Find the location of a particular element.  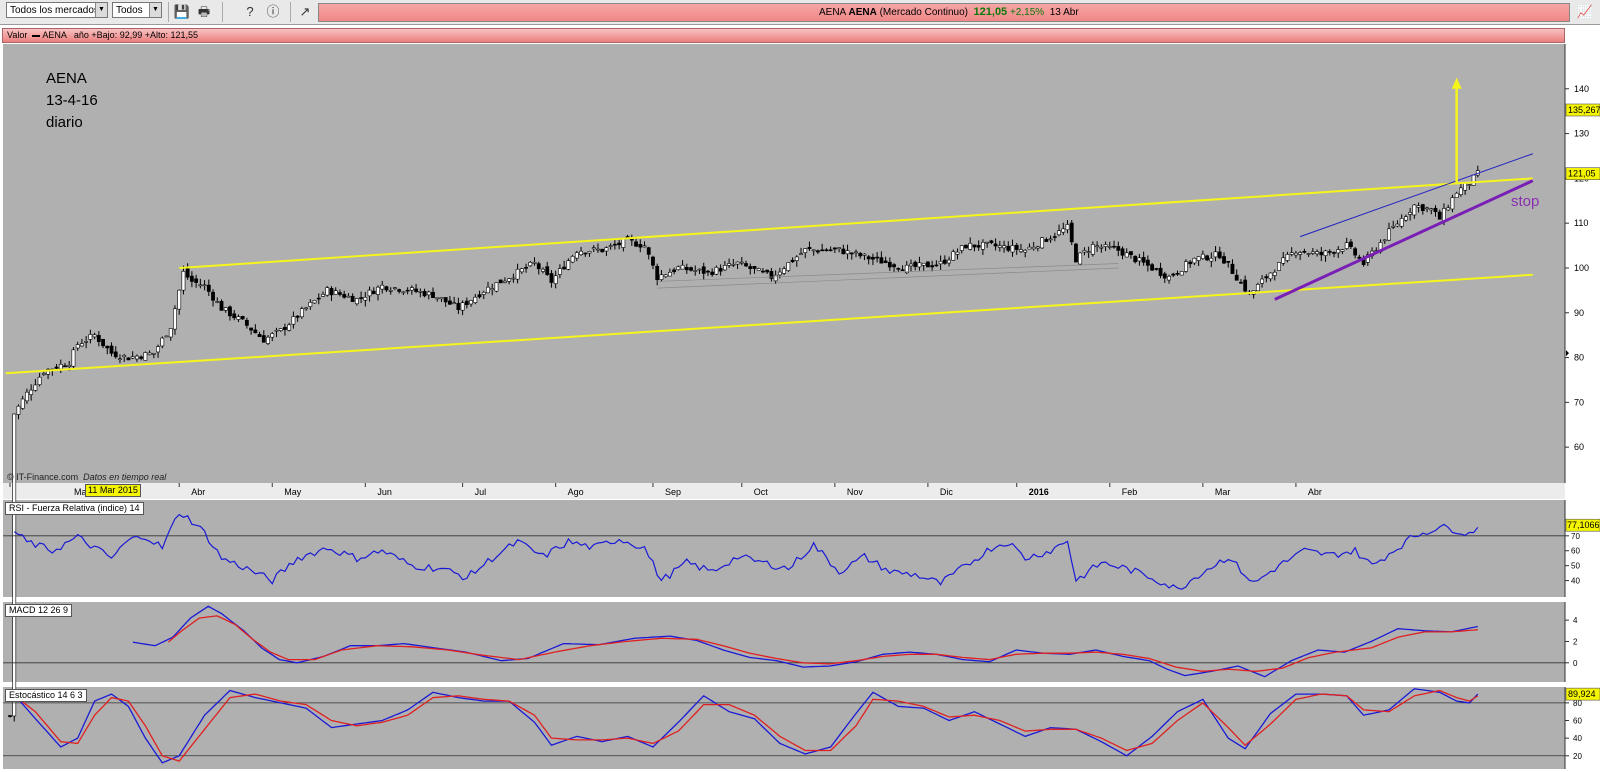

rsi-panel-bg is located at coordinates (784, 548).